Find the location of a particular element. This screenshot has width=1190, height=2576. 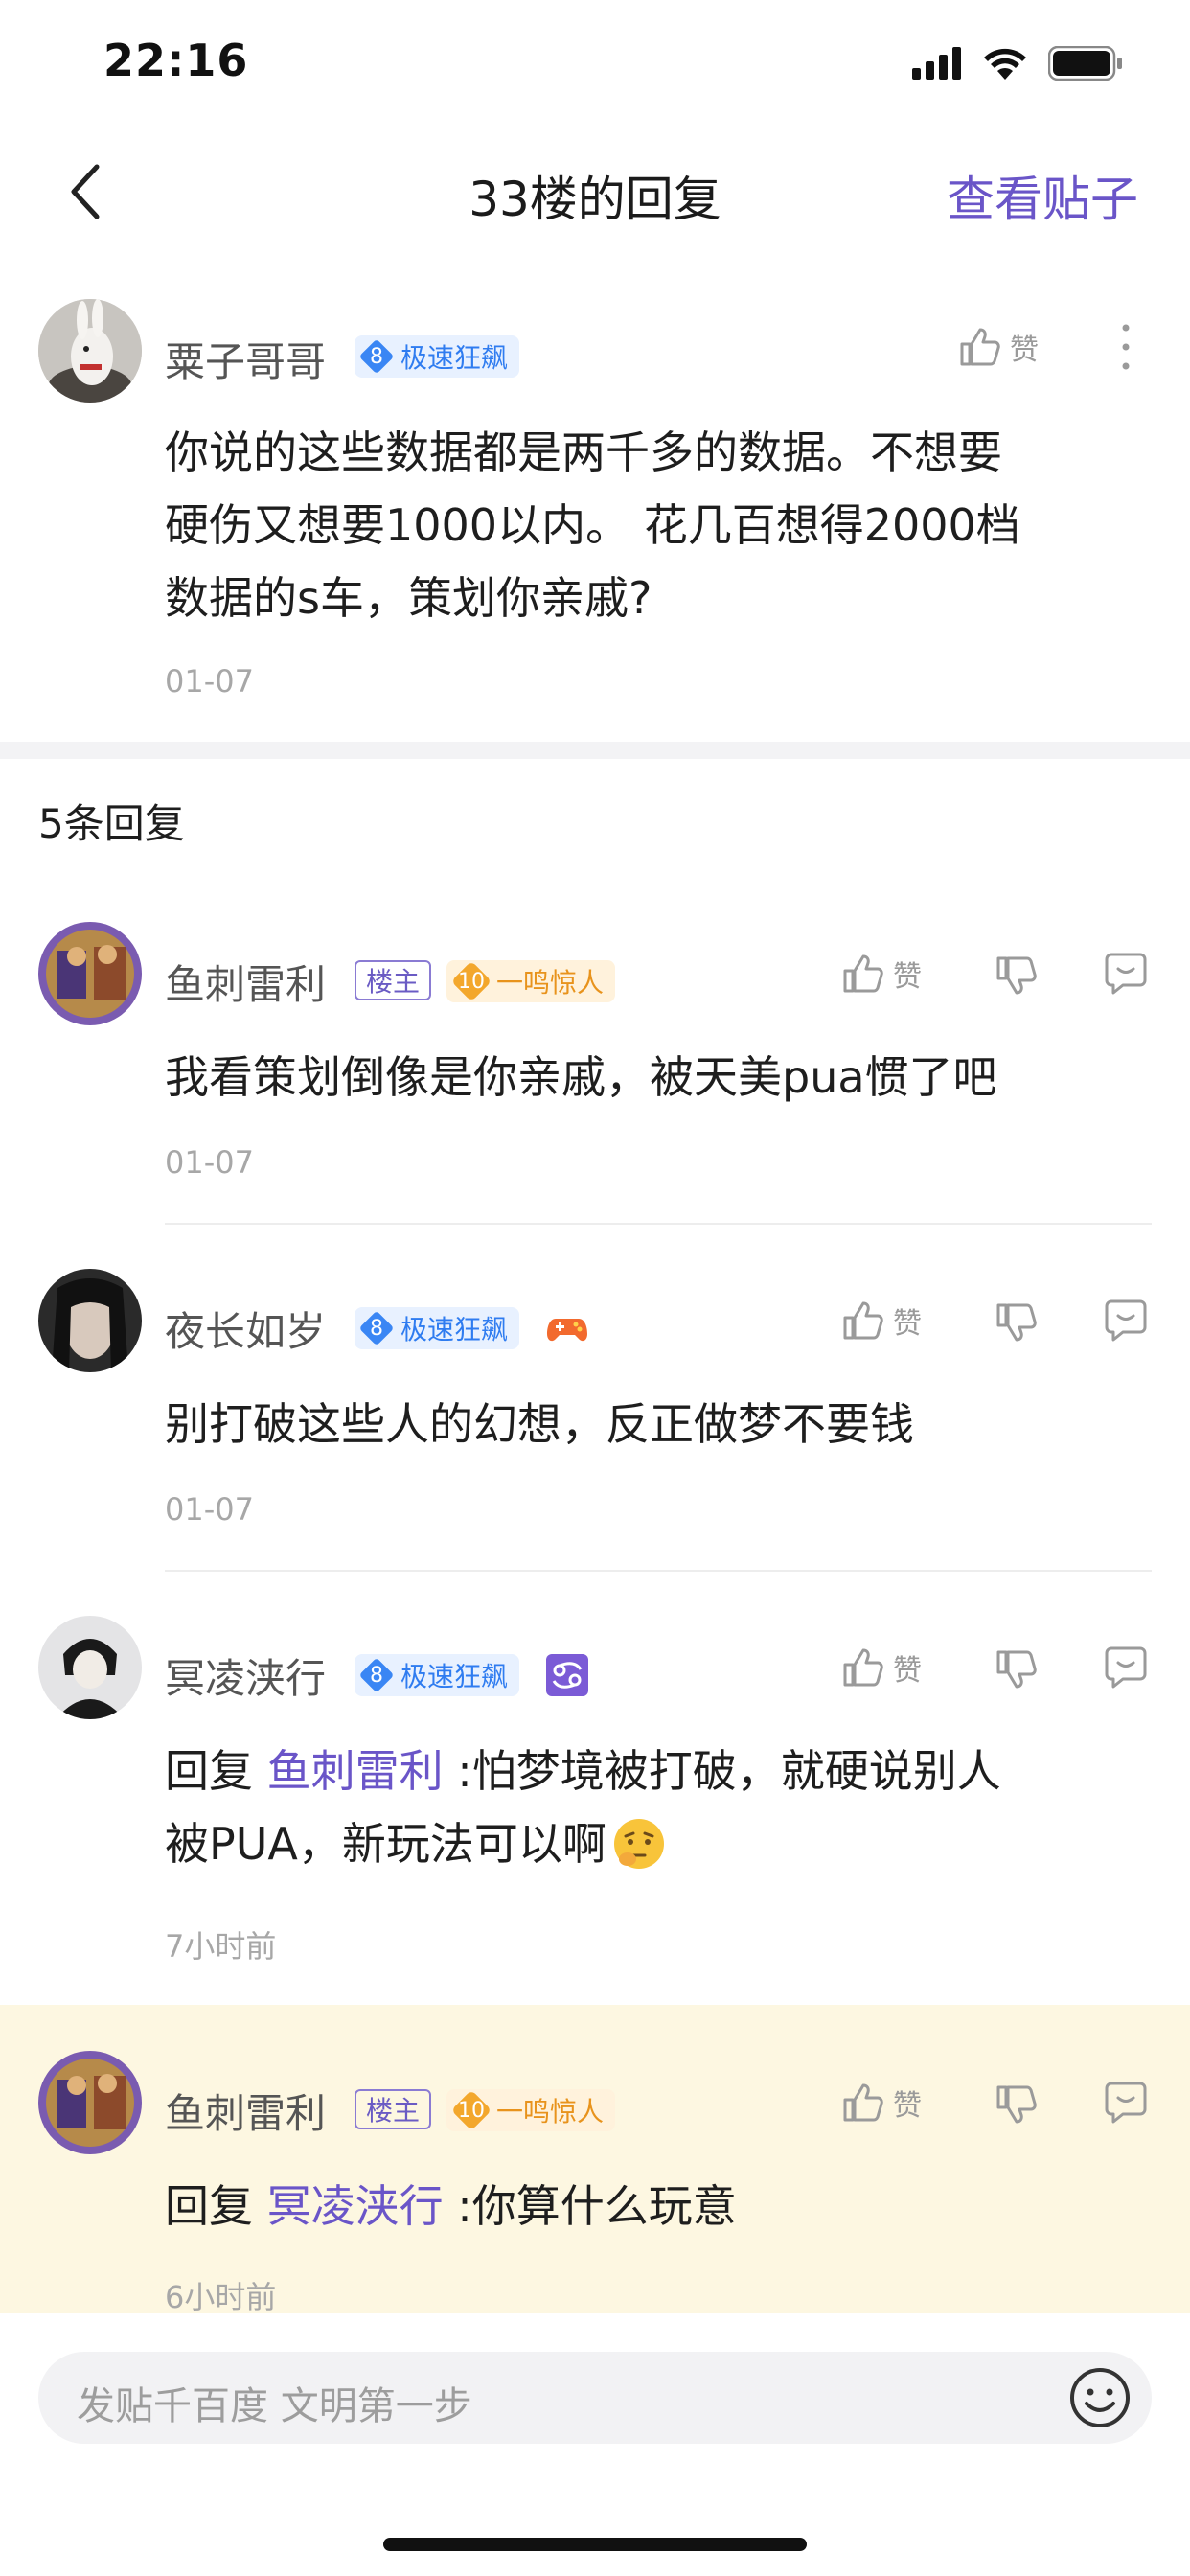

reply-text: 回复 冥凌浃行 :你算什么玩意 is located at coordinates (451, 2206).